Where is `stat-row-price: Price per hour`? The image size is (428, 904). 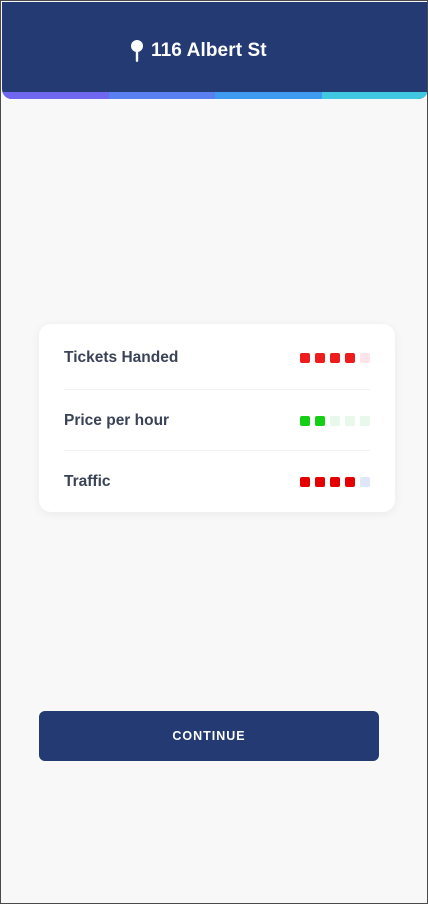 stat-row-price: Price per hour is located at coordinates (217, 420).